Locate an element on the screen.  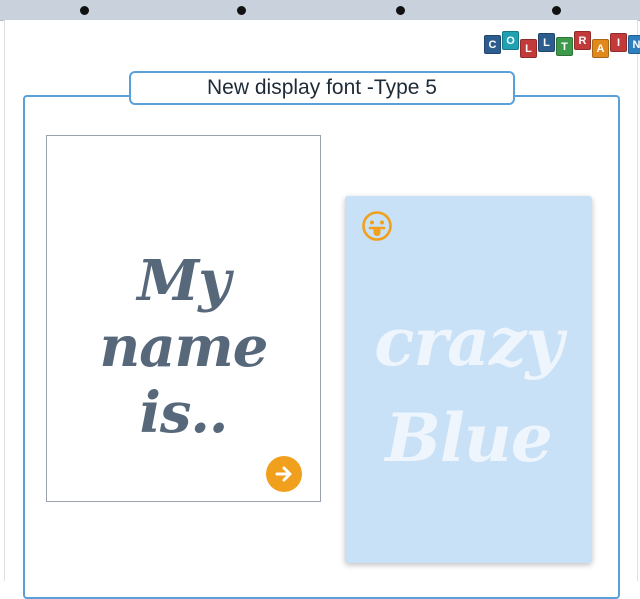
prompt-line-1: My name is located at coordinates (184, 314).